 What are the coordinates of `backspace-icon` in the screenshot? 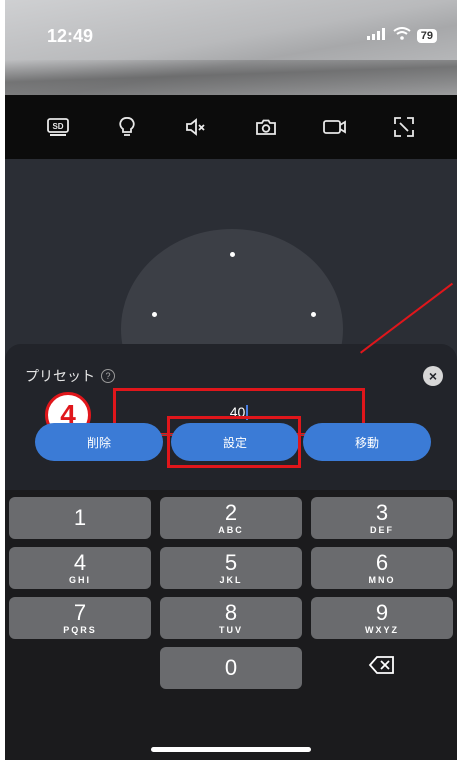 It's located at (382, 667).